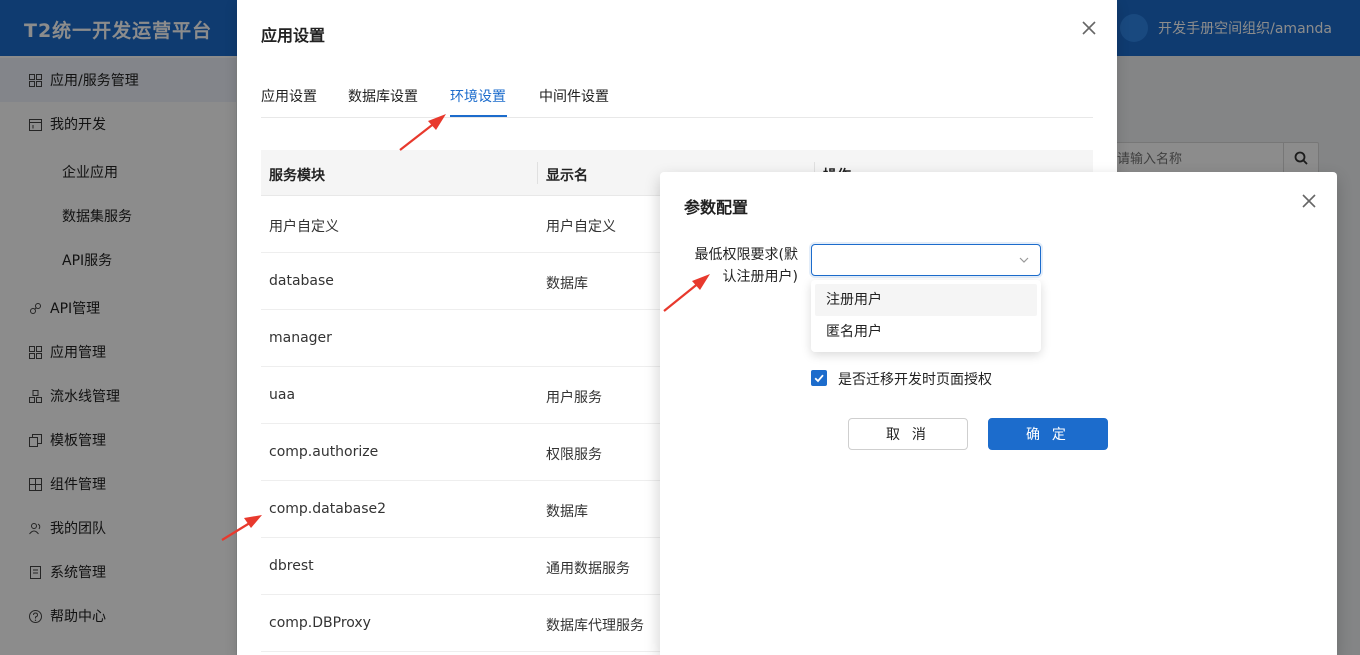  What do you see at coordinates (320, 623) in the screenshot?
I see `cell-module: comp.DBProxy` at bounding box center [320, 623].